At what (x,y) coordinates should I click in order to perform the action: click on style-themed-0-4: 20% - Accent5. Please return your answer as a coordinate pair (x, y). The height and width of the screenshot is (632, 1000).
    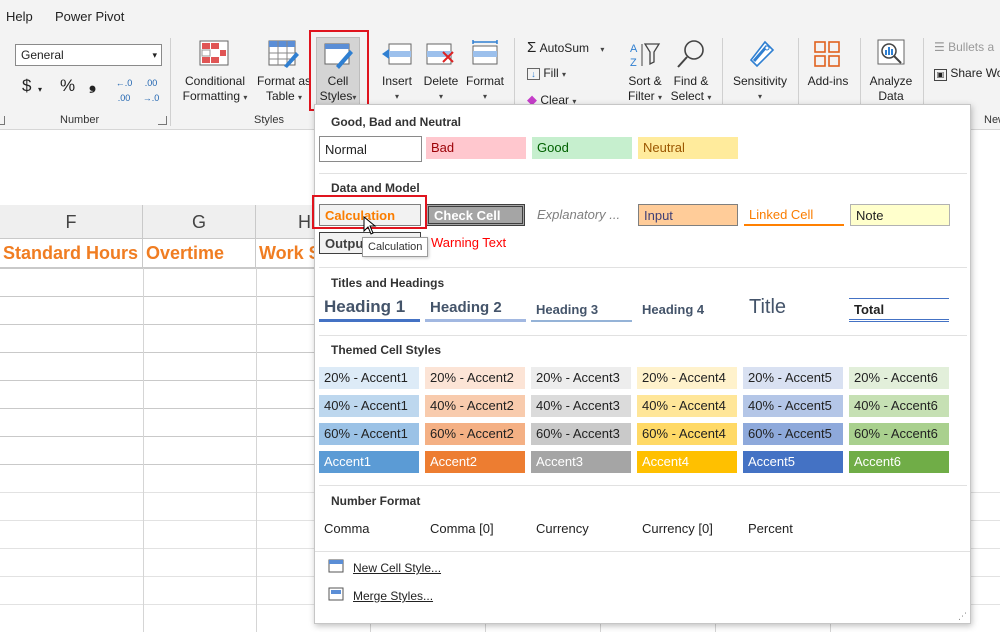
    Looking at the image, I should click on (793, 378).